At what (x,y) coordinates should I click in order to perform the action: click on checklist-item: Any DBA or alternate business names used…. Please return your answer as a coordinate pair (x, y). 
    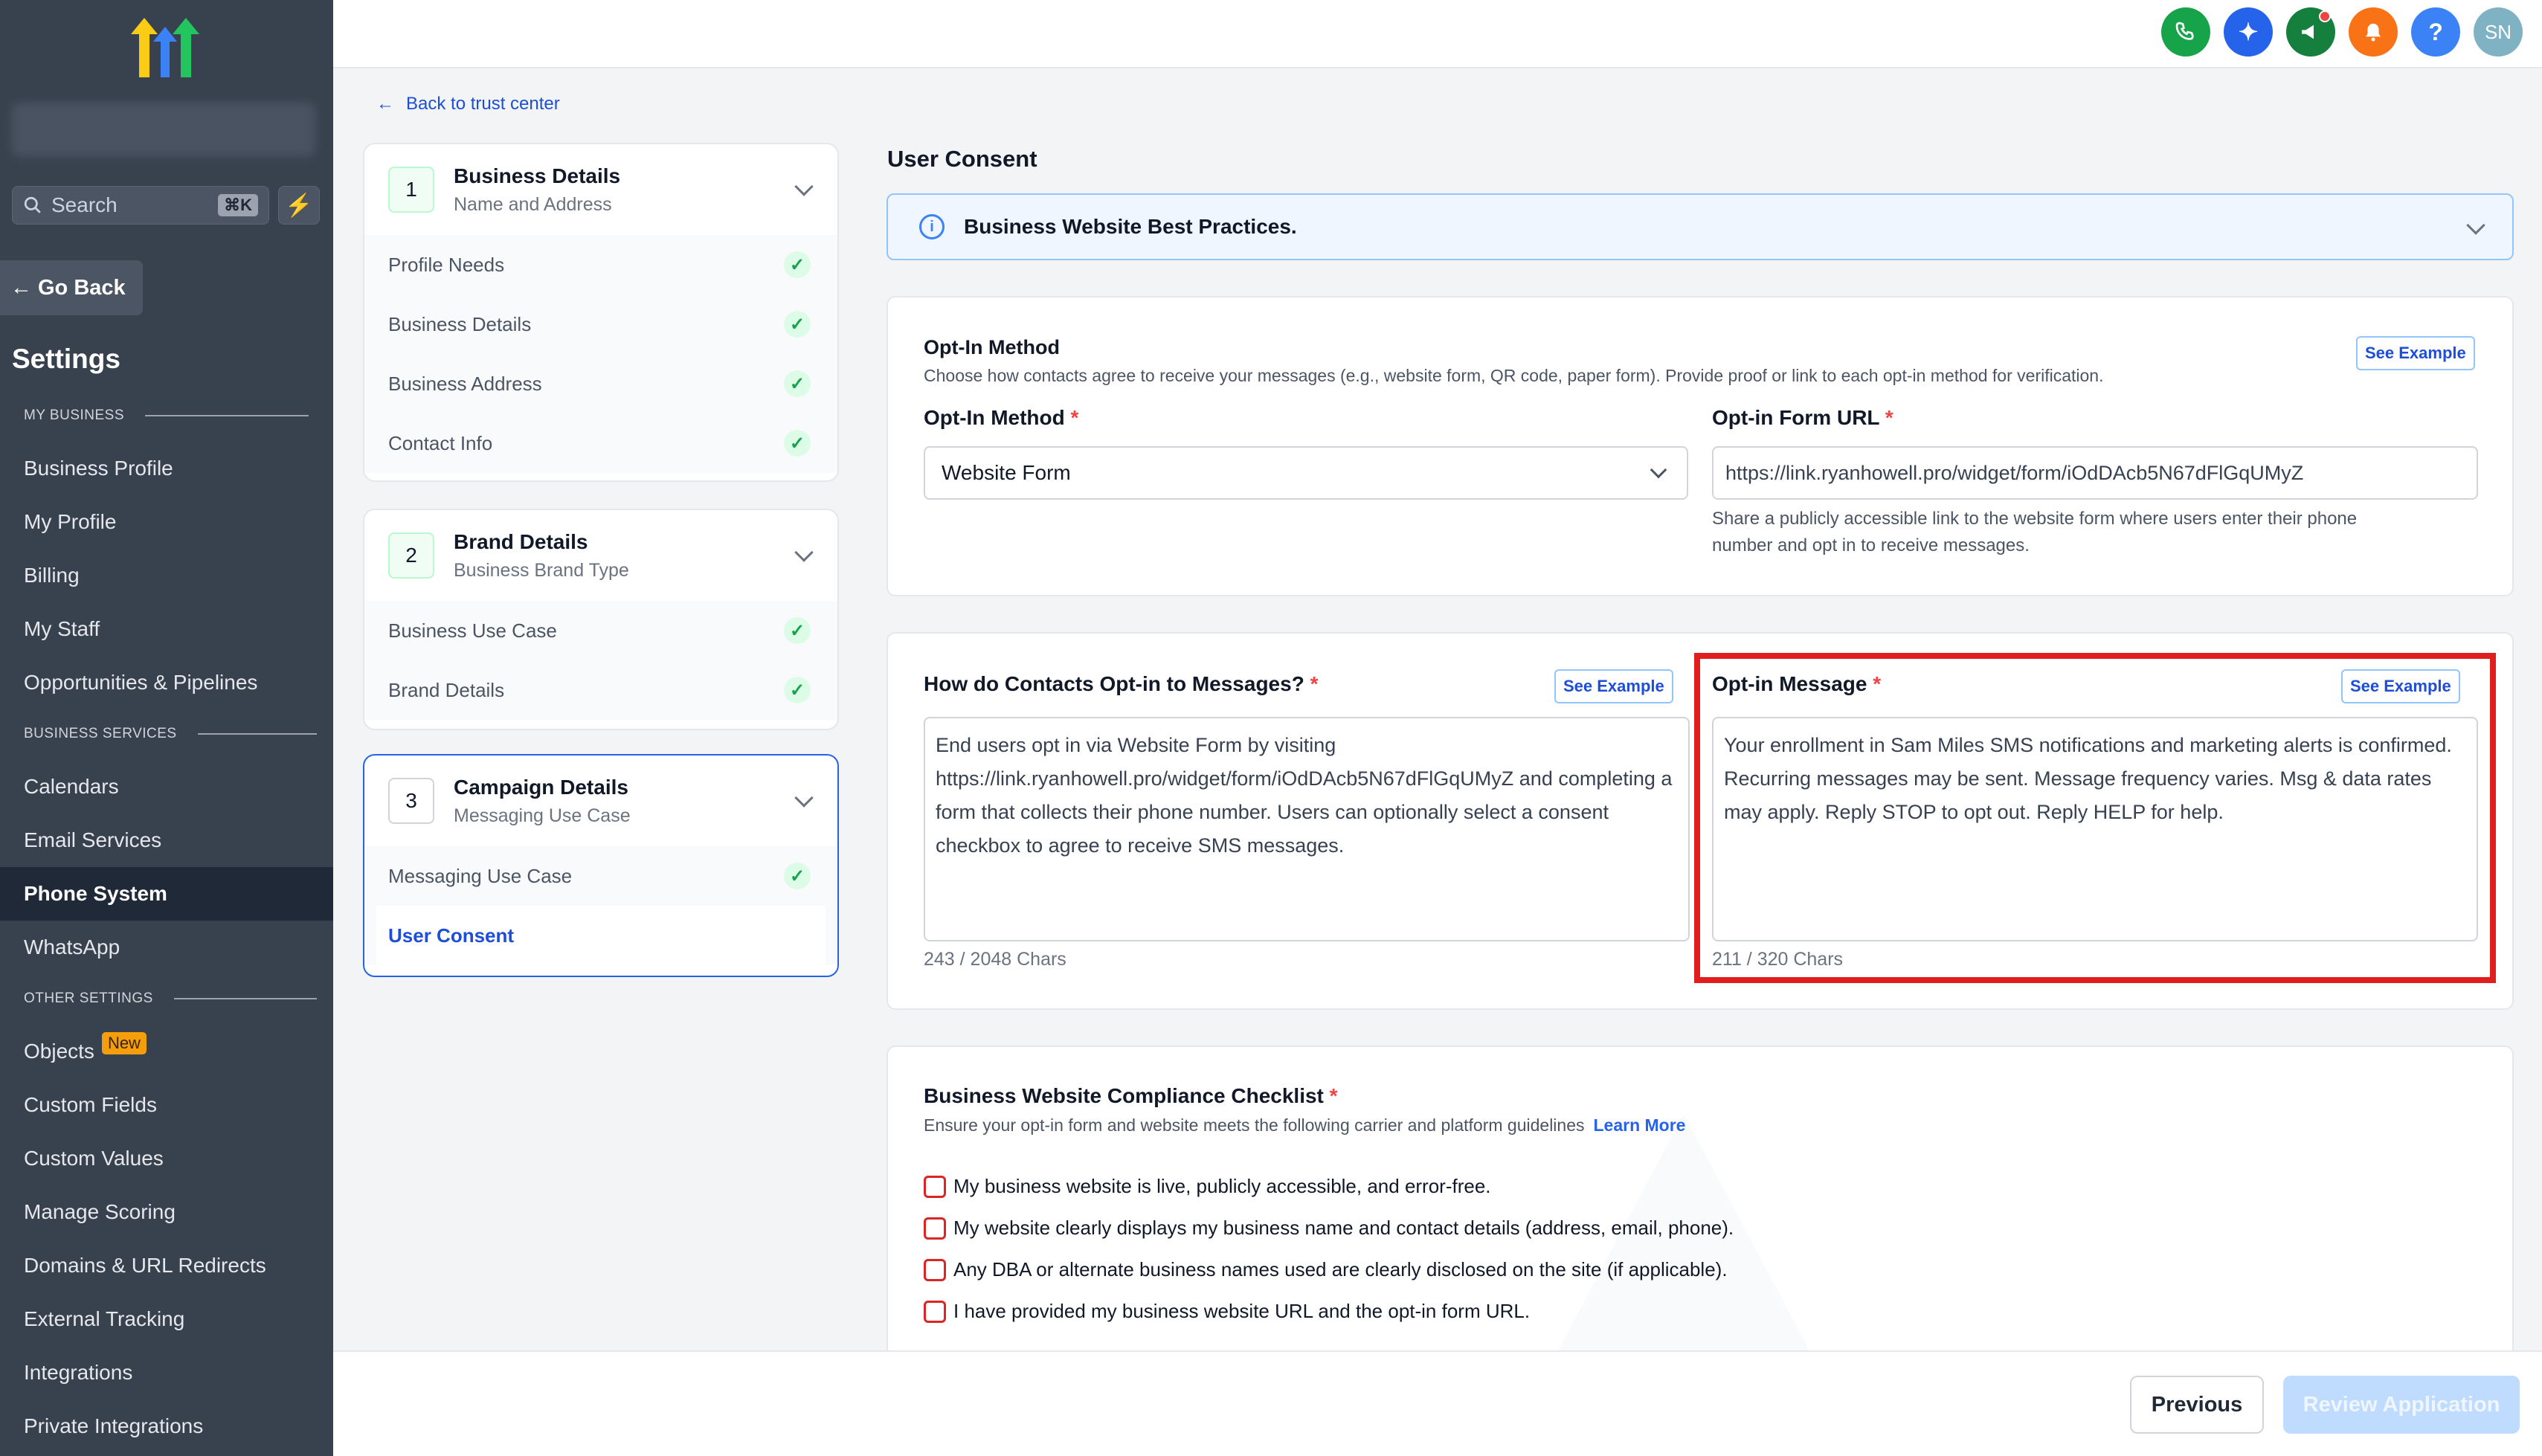
    Looking at the image, I should click on (1326, 1269).